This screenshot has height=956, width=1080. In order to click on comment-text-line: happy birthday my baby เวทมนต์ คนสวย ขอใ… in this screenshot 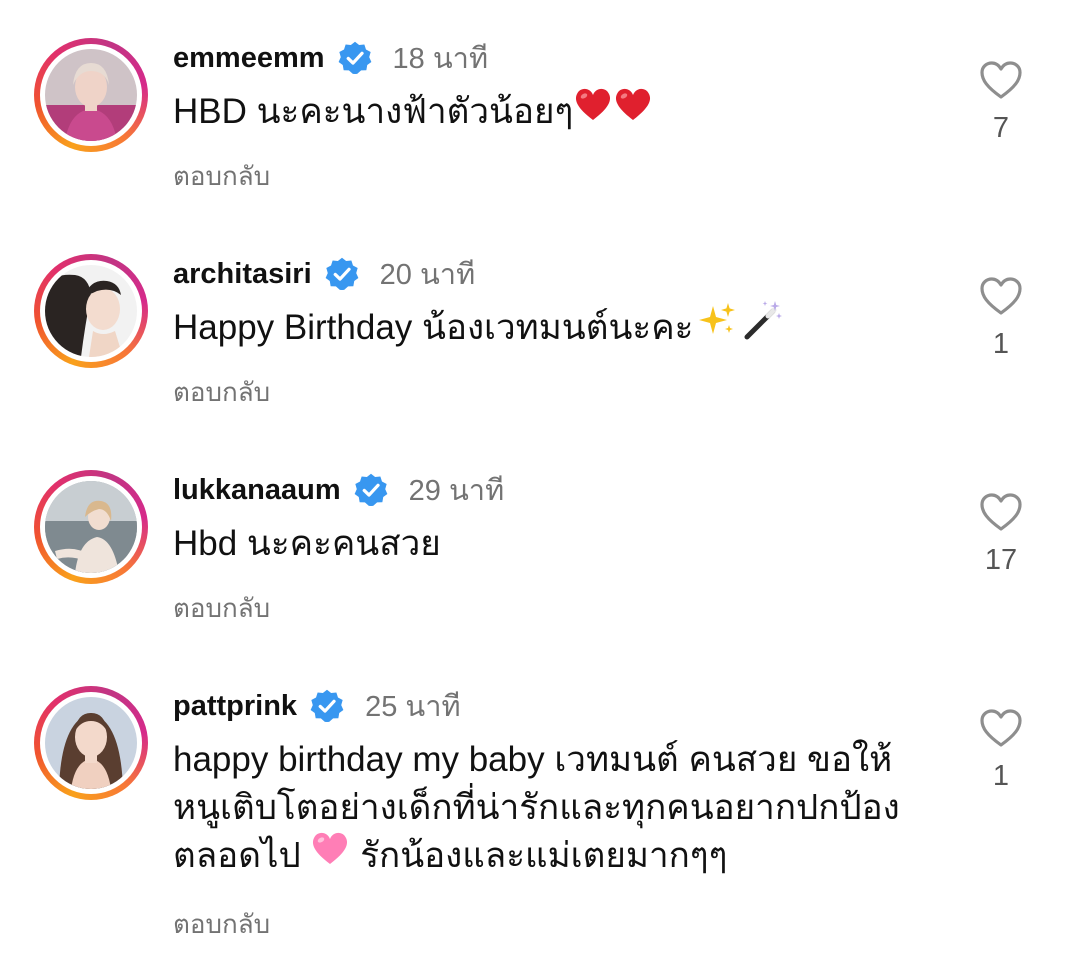, I will do `click(533, 759)`.